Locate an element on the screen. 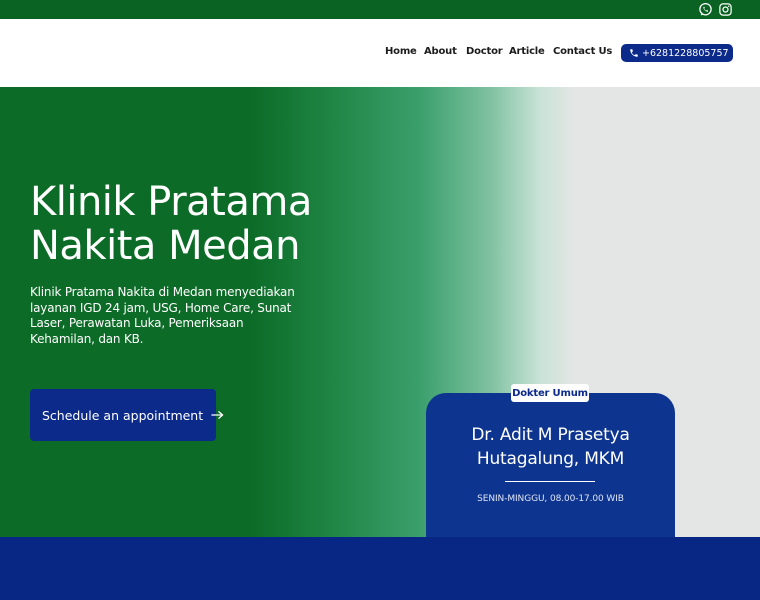 This screenshot has width=760, height=600. nav-home: Home is located at coordinates (401, 51).